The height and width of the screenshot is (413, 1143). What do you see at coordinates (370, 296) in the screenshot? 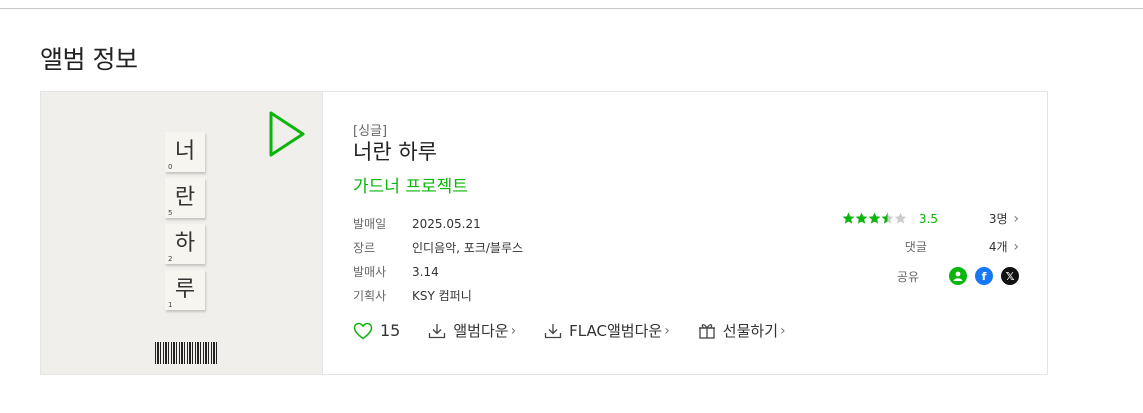
I see `meta-key: 기획사` at bounding box center [370, 296].